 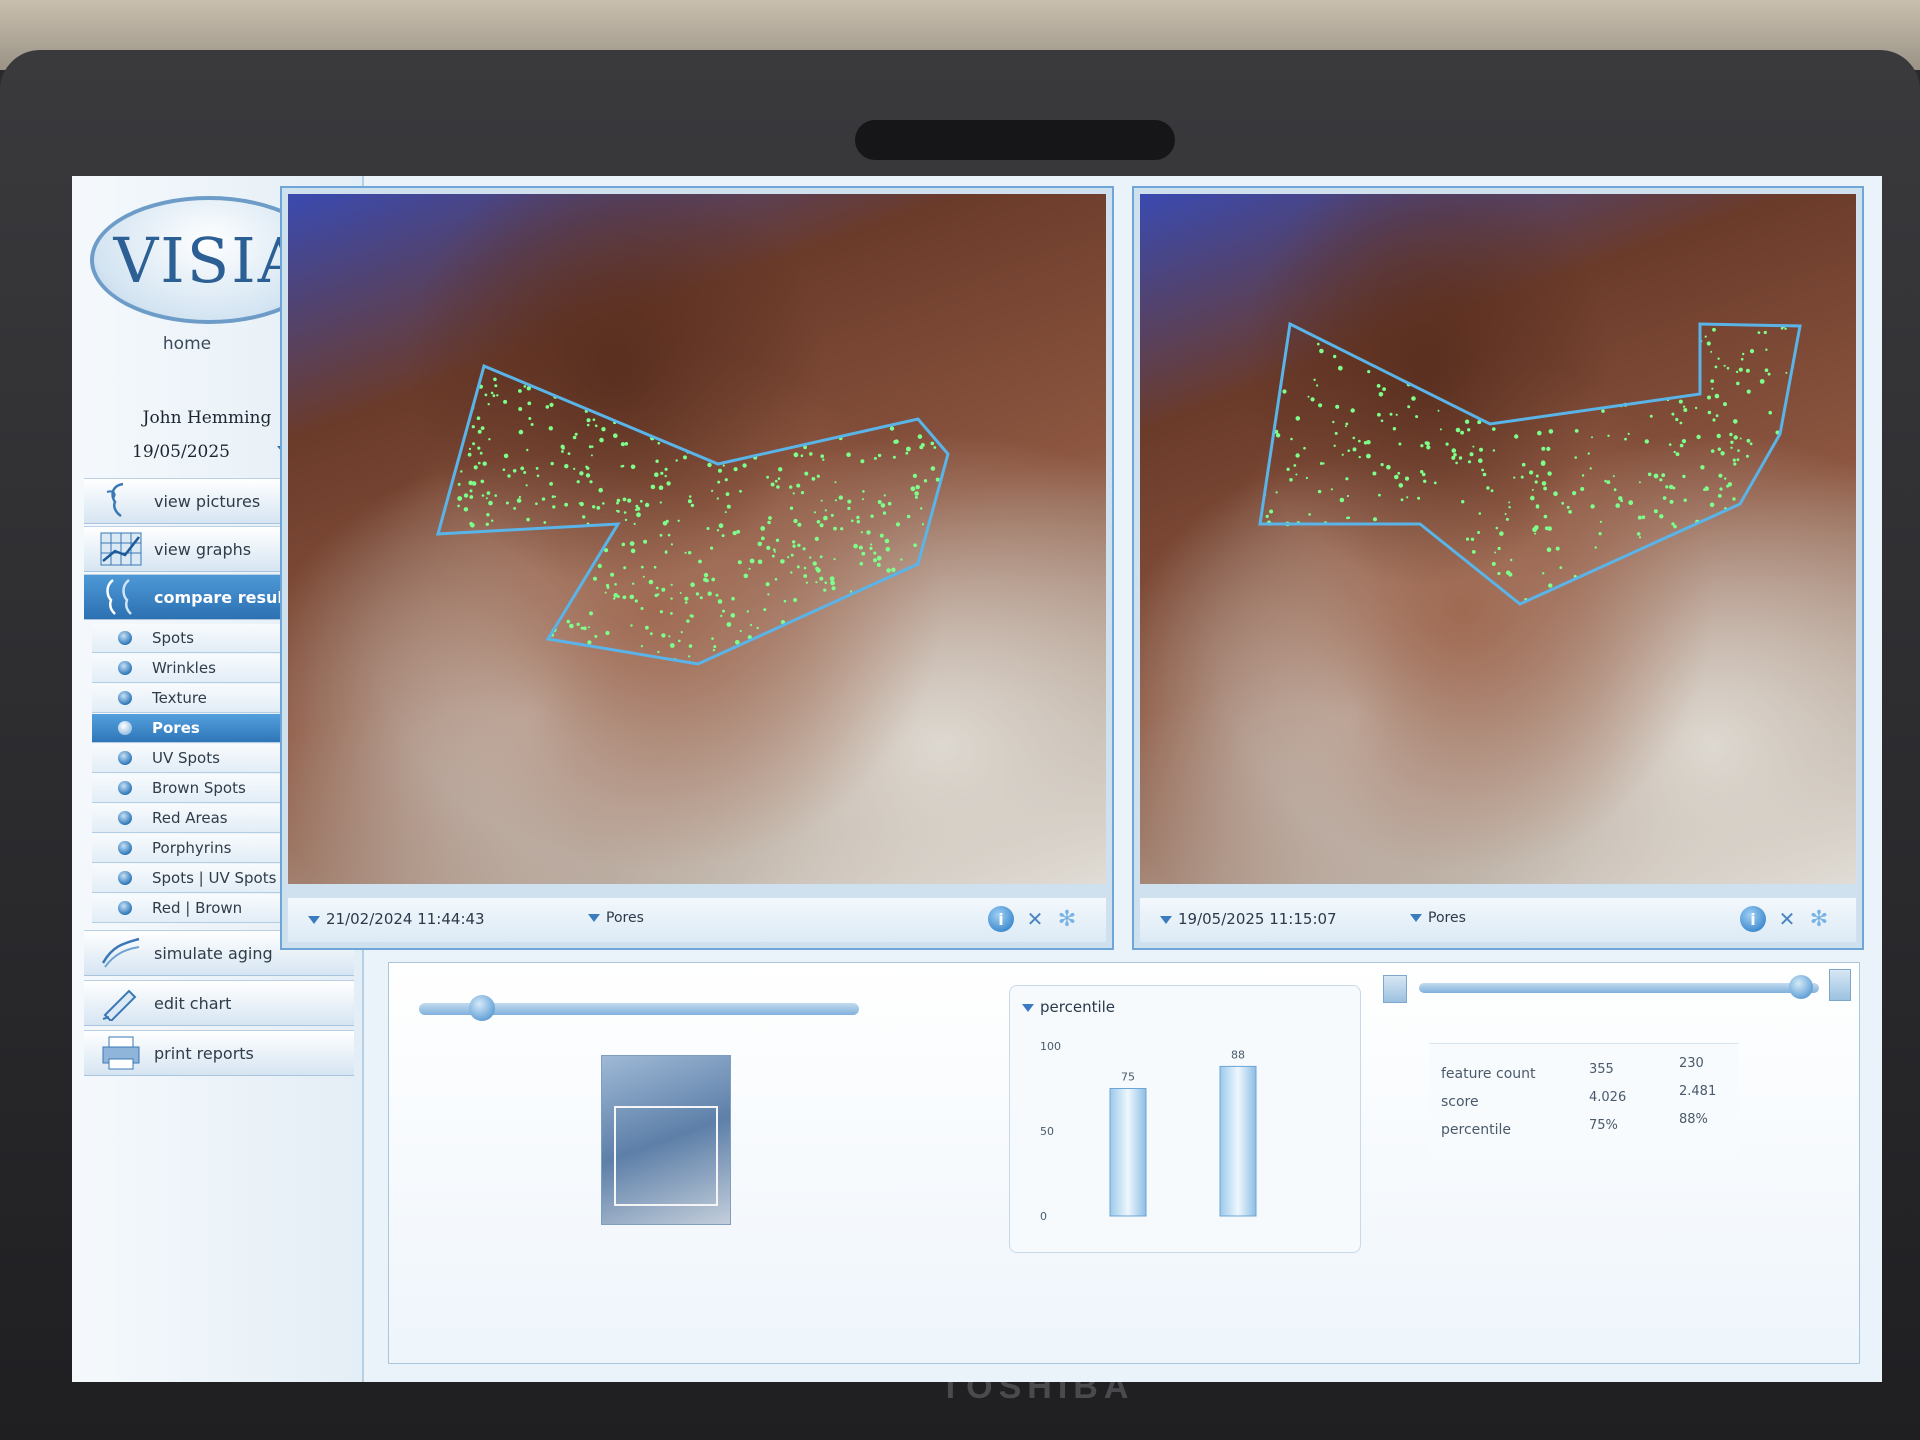 What do you see at coordinates (616, 918) in the screenshot?
I see `left-mode-selector: Pores` at bounding box center [616, 918].